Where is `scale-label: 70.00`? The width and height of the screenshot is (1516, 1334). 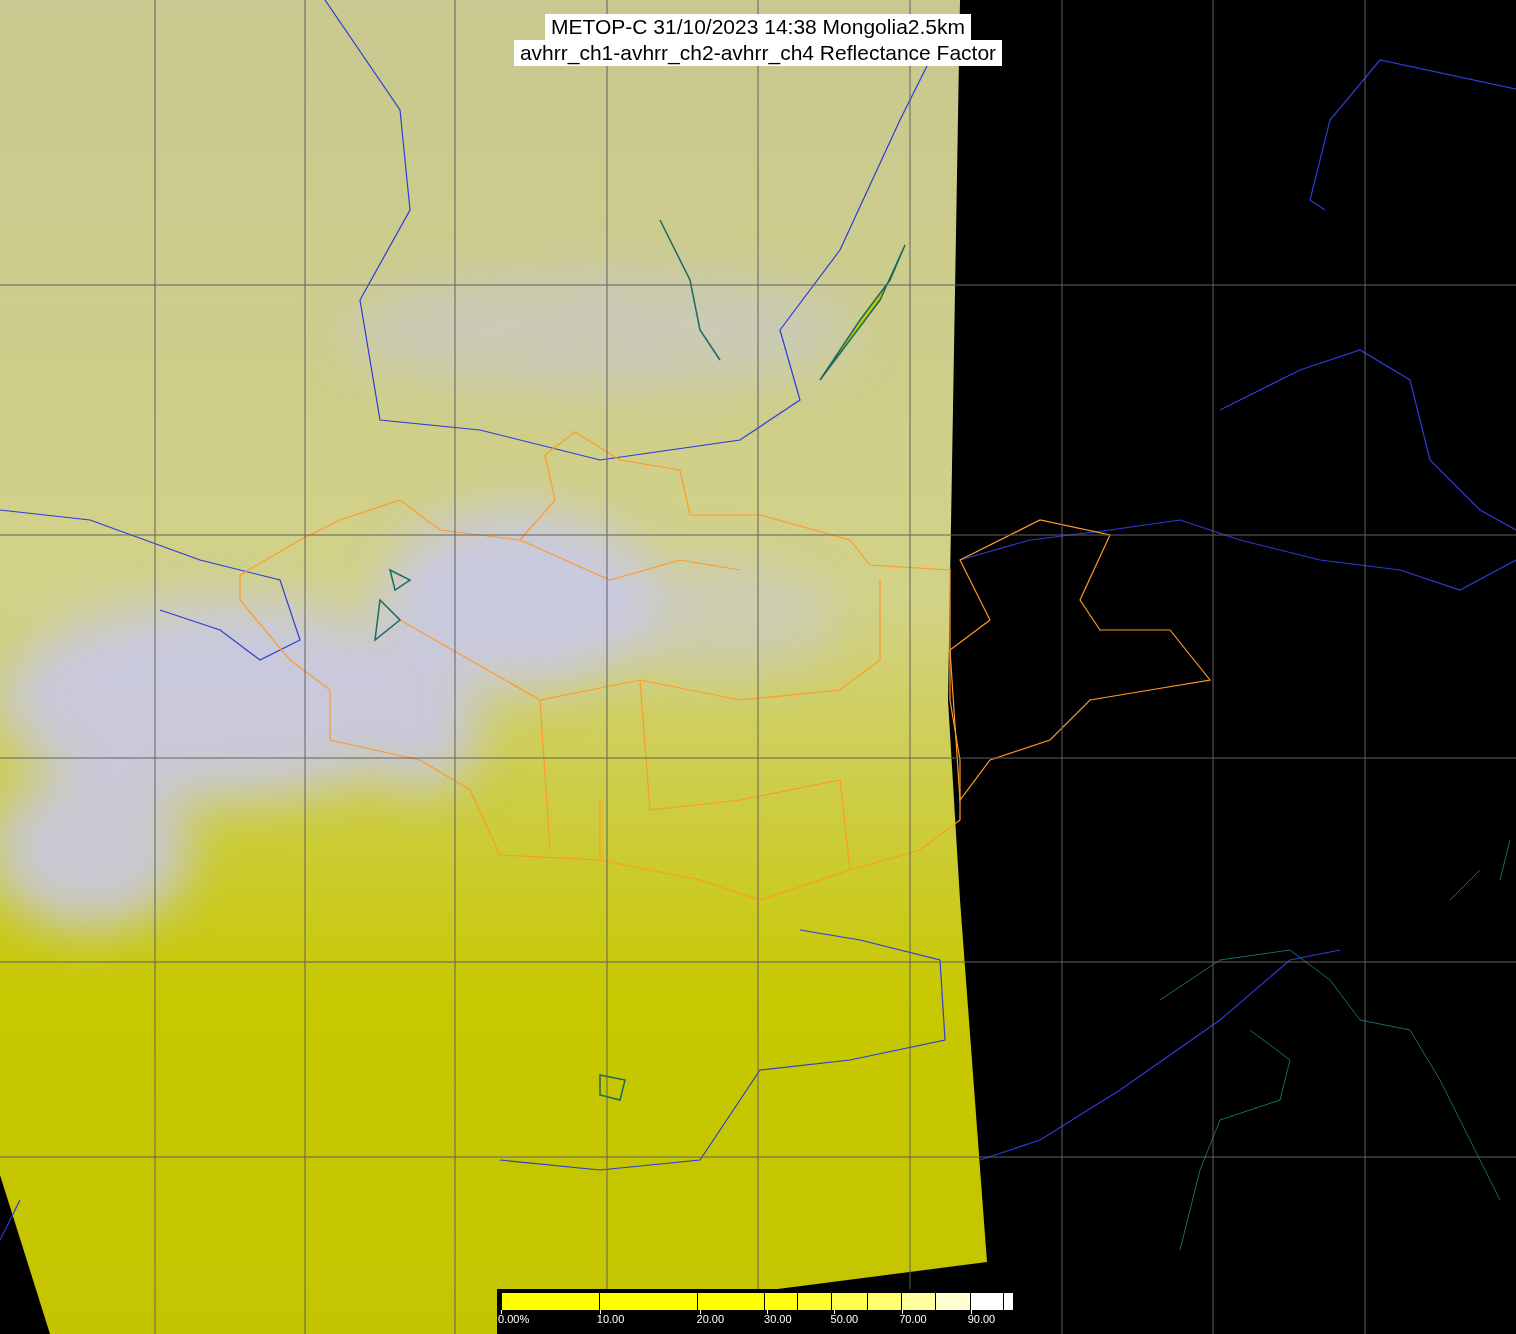
scale-label: 70.00 is located at coordinates (913, 1319).